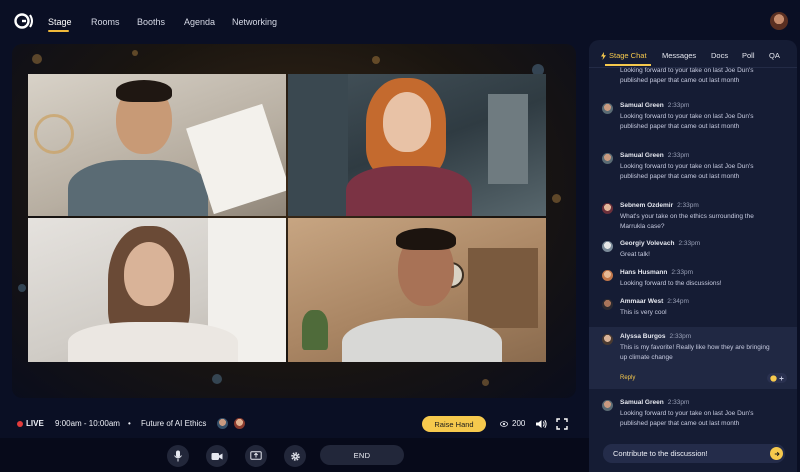 Image resolution: width=800 pixels, height=472 pixels. Describe the element at coordinates (774, 55) in the screenshot. I see `tab-qa: QA` at that location.